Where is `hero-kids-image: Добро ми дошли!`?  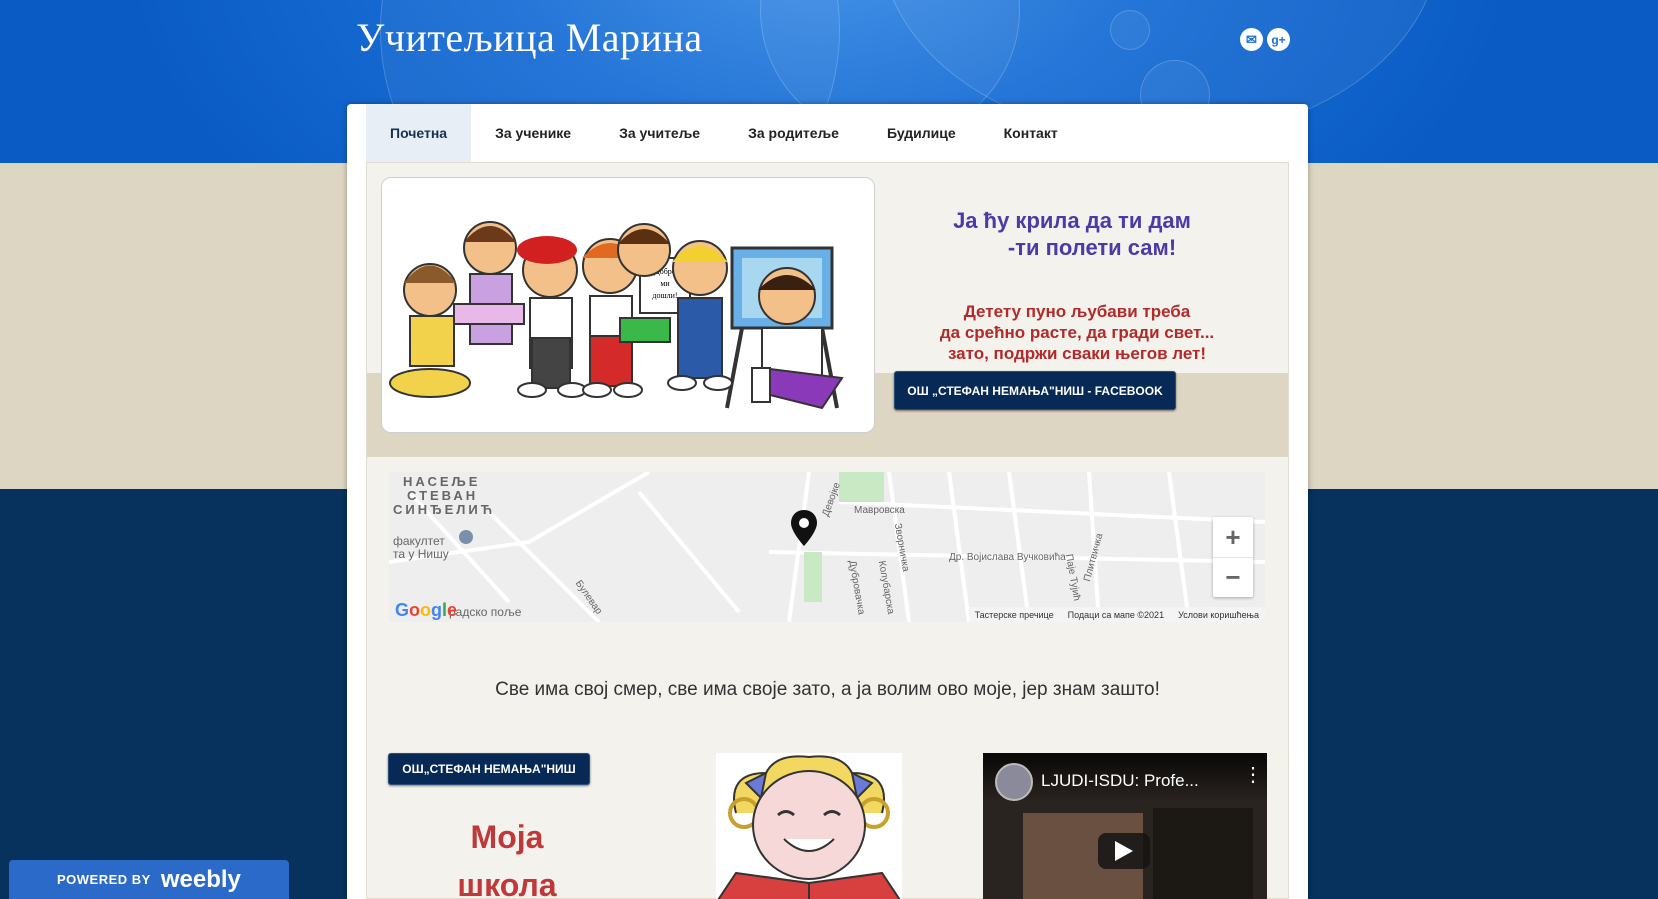 hero-kids-image: Добро ми дошли! is located at coordinates (628, 305).